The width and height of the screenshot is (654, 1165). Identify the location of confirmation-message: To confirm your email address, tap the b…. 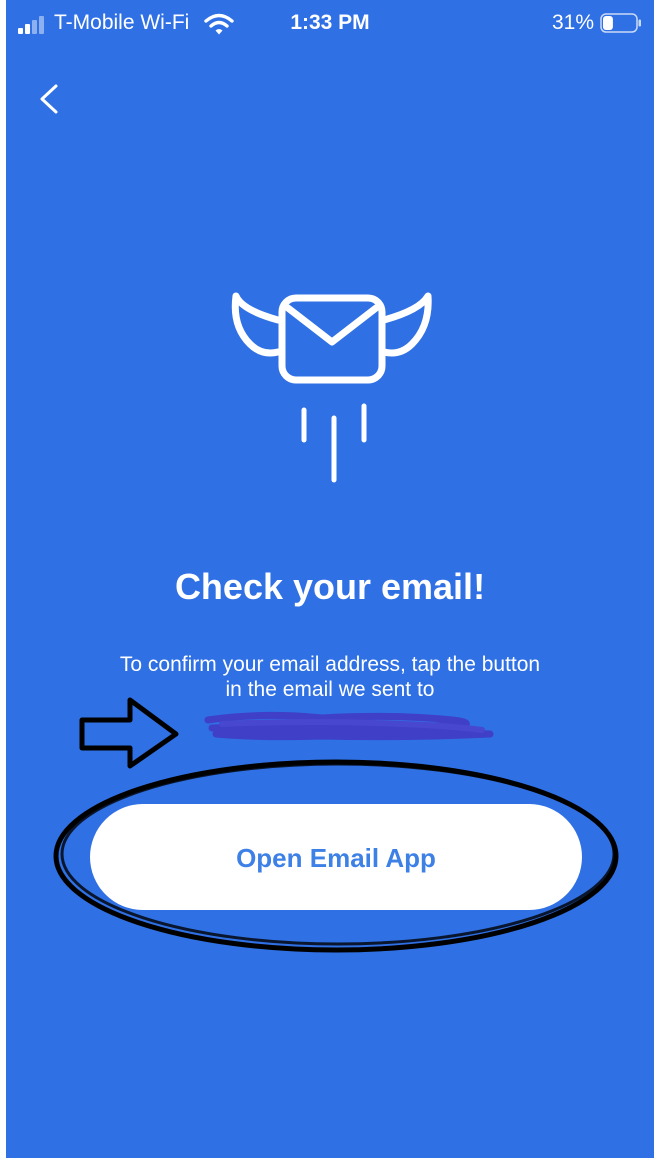
(330, 677).